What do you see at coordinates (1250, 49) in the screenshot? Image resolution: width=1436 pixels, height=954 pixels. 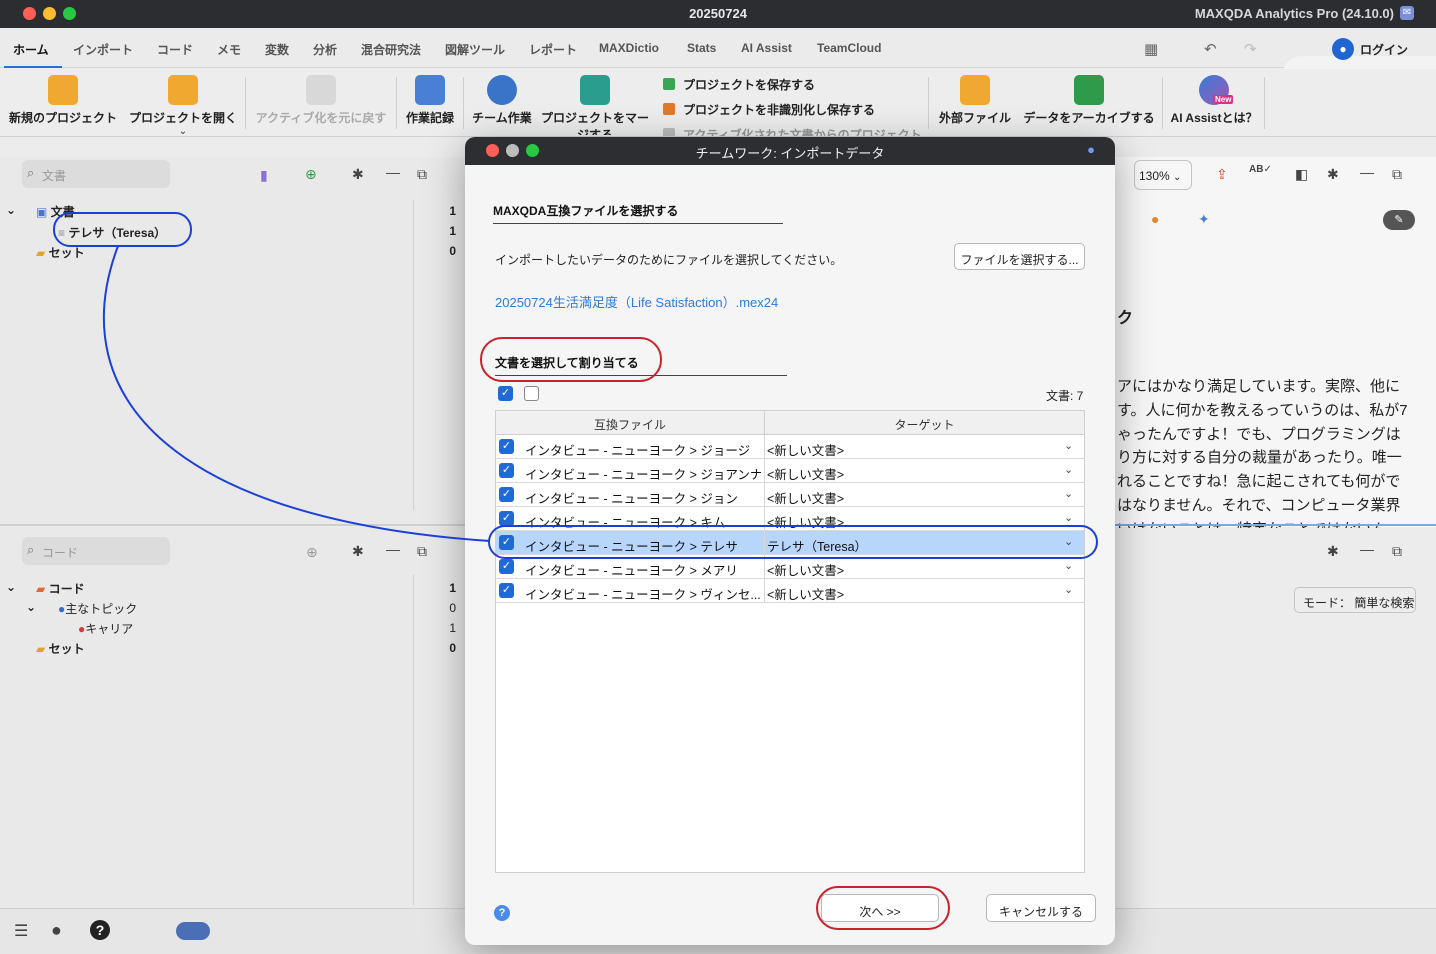 I see `redo-icon: ↷` at bounding box center [1250, 49].